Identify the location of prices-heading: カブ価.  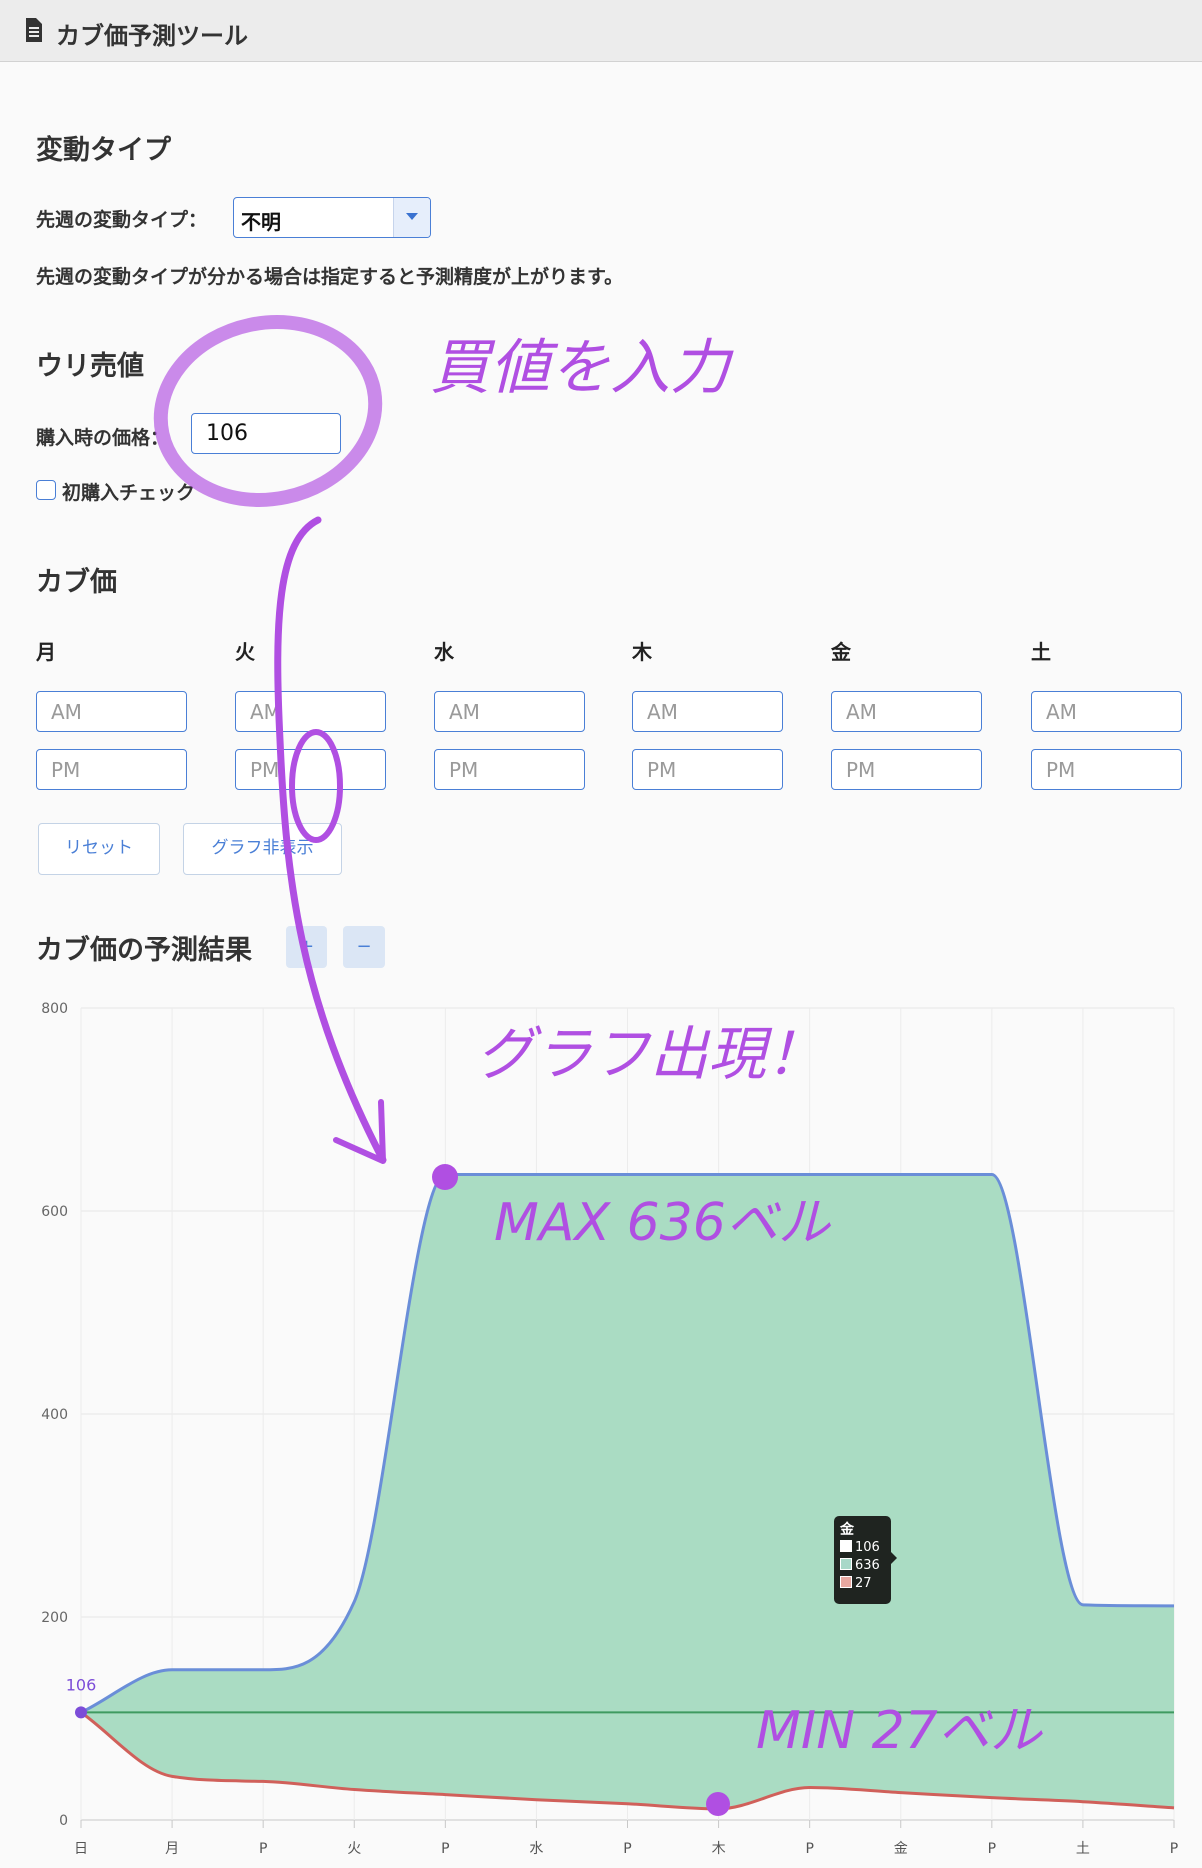
(76, 582).